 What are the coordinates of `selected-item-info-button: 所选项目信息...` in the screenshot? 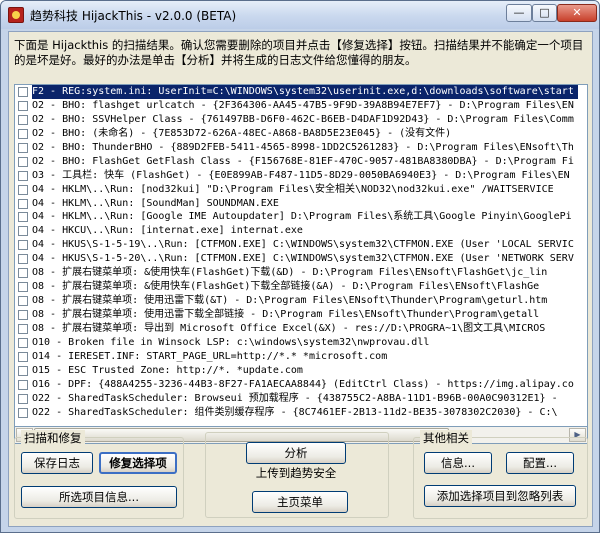 It's located at (99, 497).